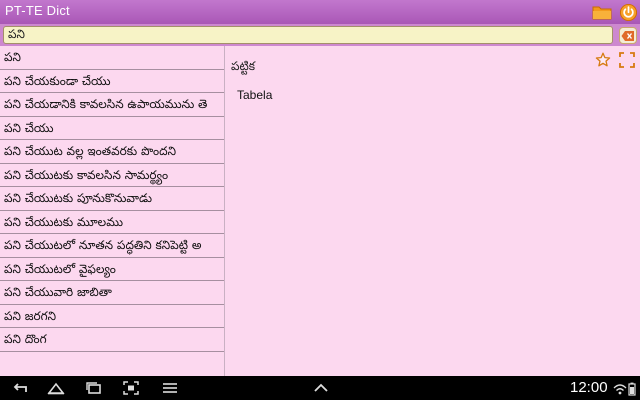  What do you see at coordinates (20, 388) in the screenshot?
I see `back-icon` at bounding box center [20, 388].